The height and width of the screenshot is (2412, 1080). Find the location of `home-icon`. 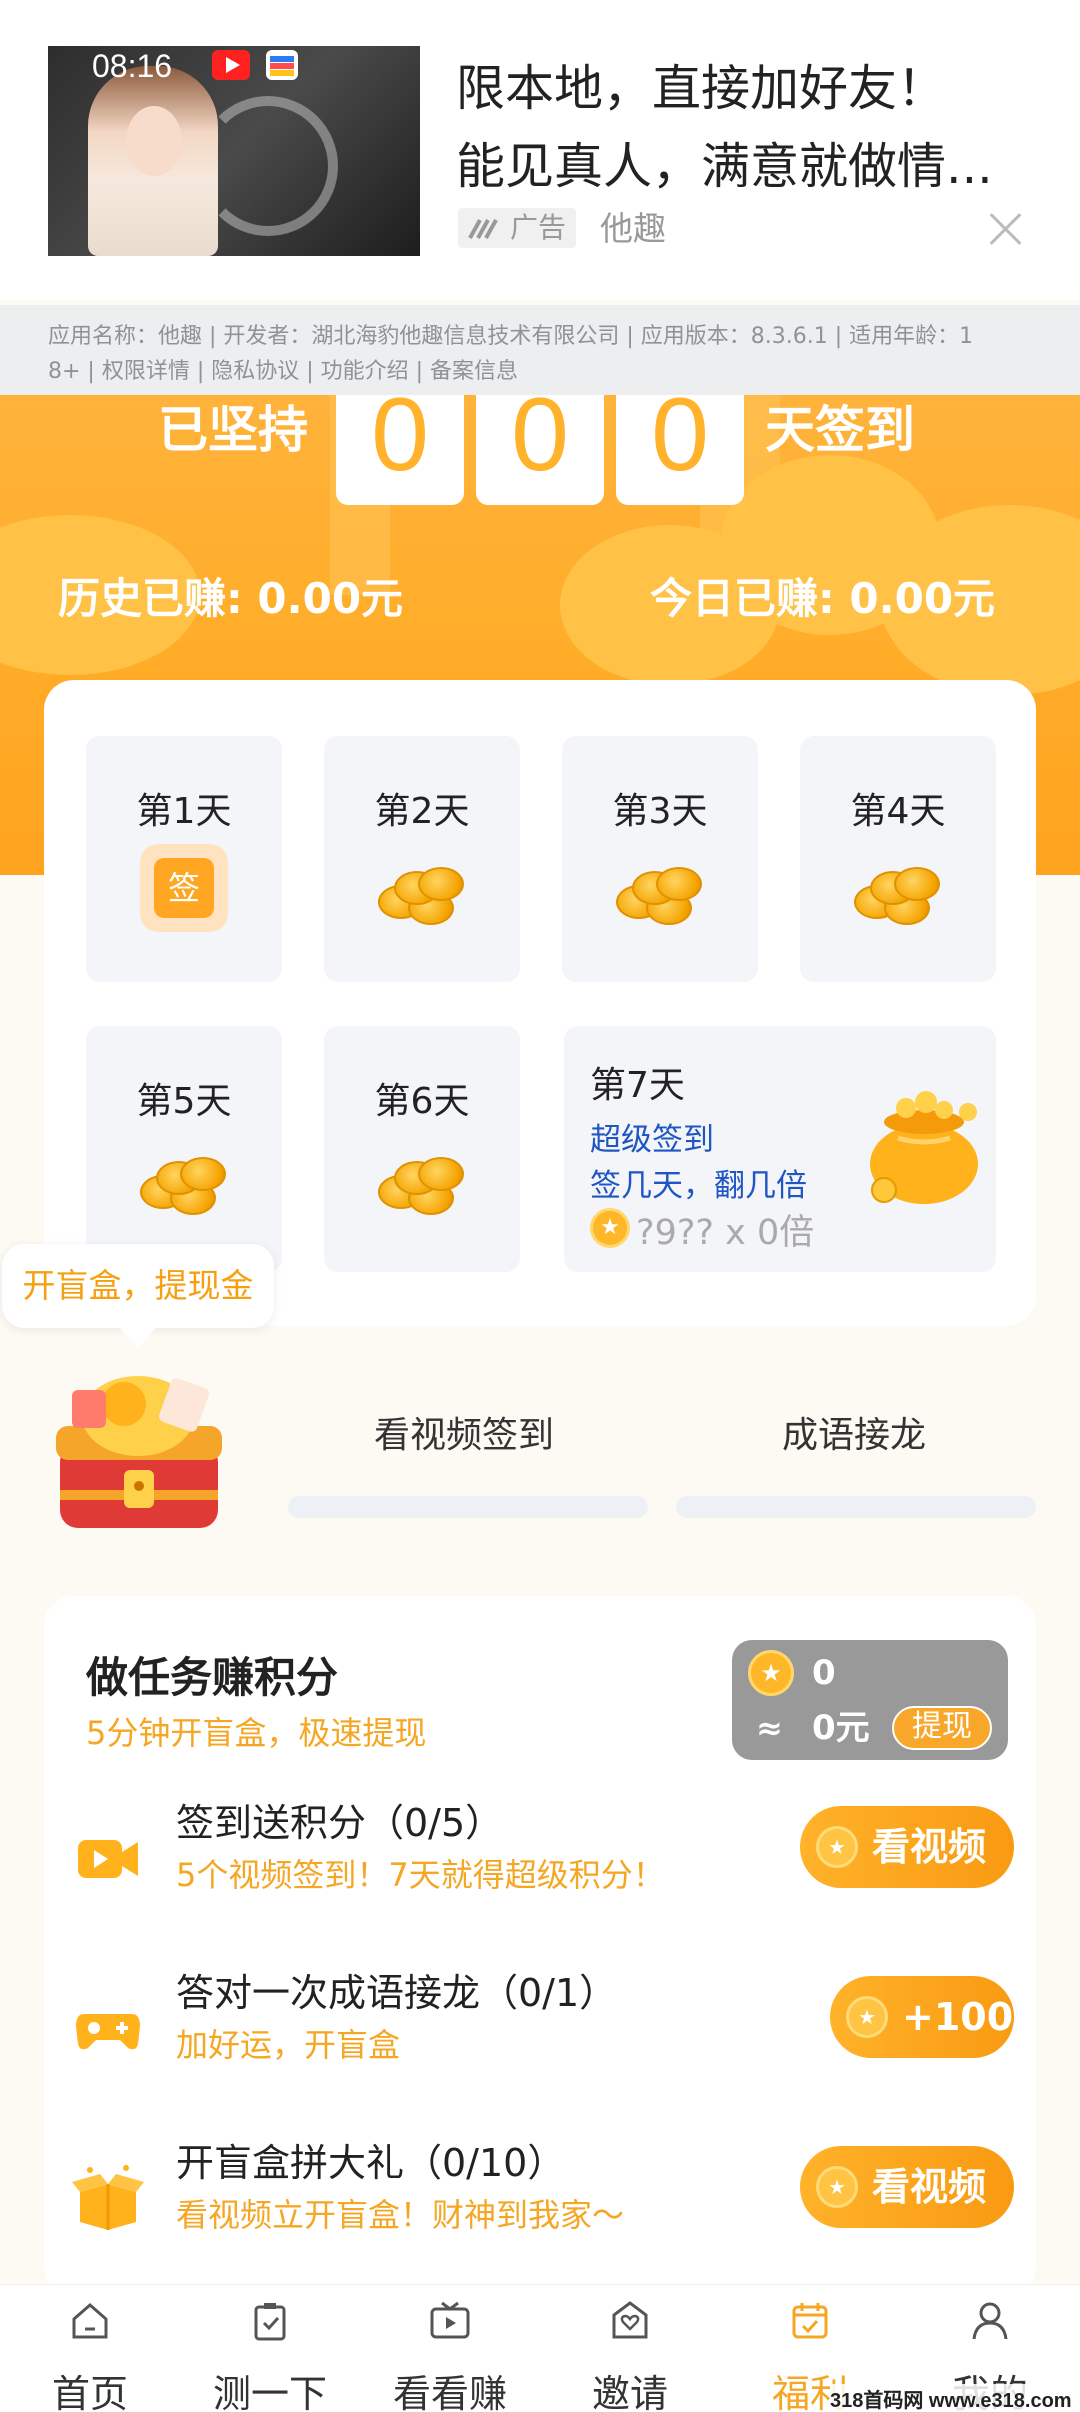

home-icon is located at coordinates (90, 2321).